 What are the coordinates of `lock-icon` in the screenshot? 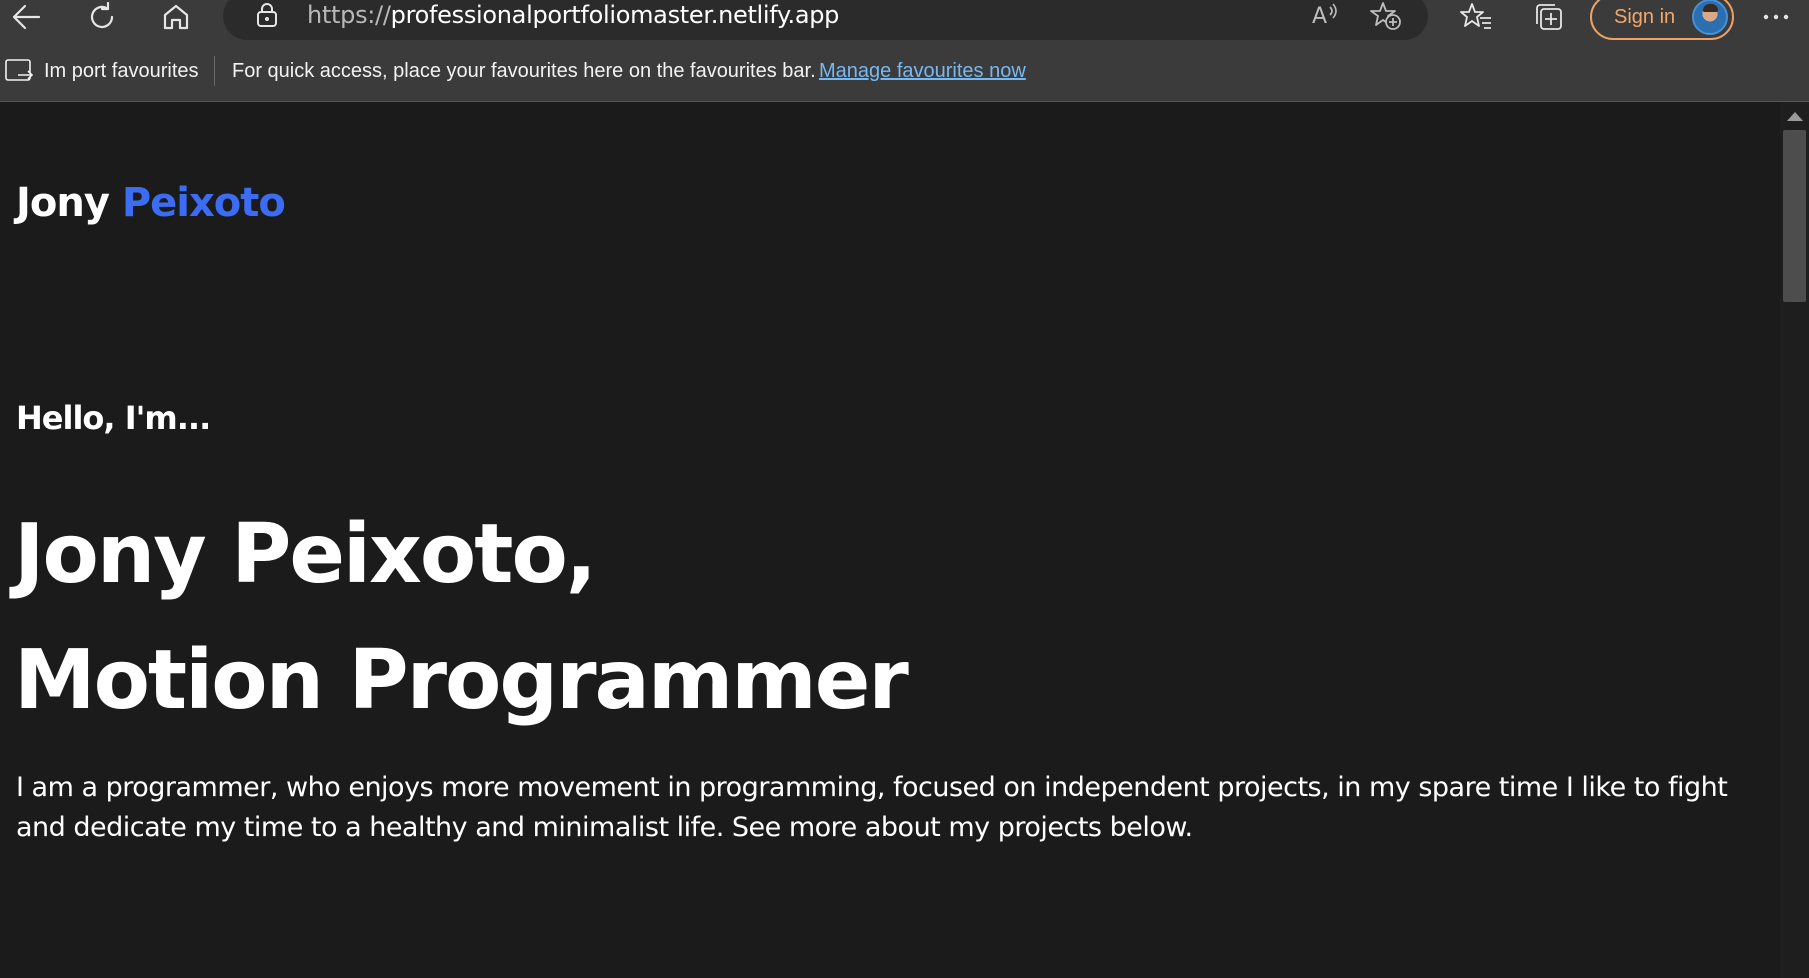 It's located at (267, 17).